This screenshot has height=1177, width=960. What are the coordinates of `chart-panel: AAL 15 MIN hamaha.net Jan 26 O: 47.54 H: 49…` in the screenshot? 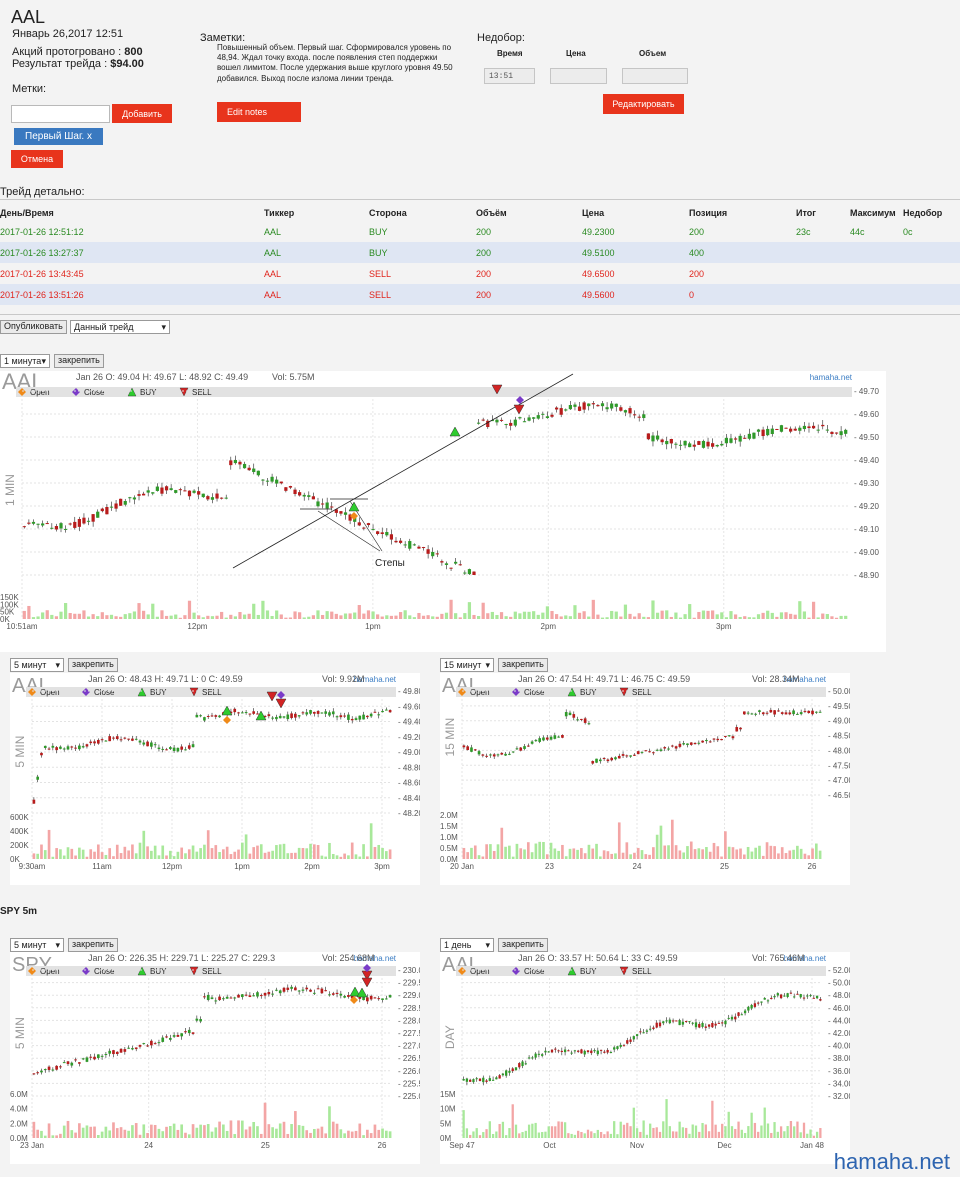 It's located at (646, 779).